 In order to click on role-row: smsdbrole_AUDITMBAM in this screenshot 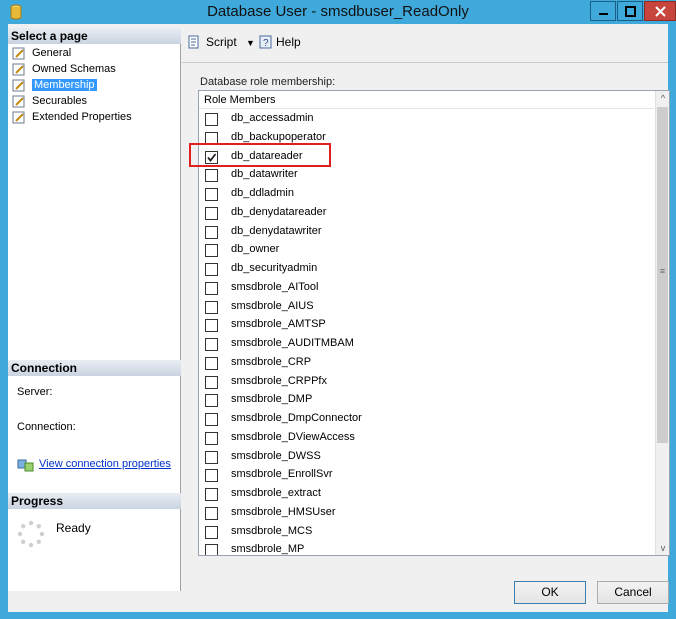, I will do `click(426, 344)`.